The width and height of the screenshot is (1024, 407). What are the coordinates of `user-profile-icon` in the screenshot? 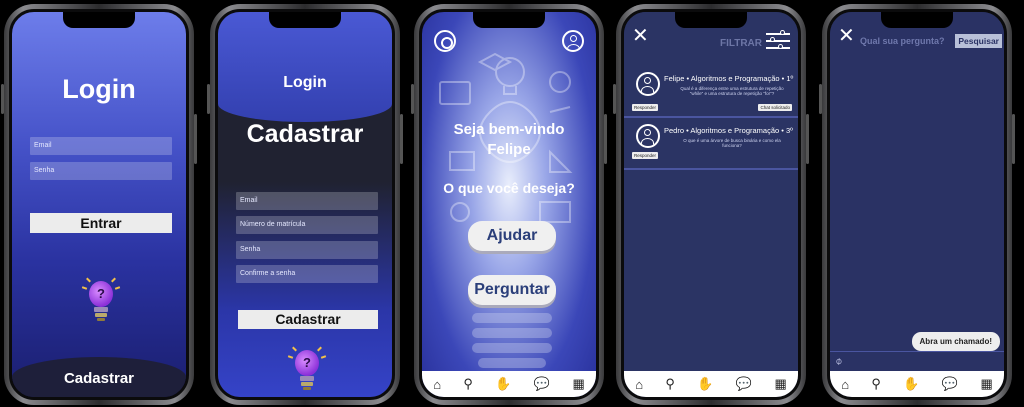 It's located at (573, 41).